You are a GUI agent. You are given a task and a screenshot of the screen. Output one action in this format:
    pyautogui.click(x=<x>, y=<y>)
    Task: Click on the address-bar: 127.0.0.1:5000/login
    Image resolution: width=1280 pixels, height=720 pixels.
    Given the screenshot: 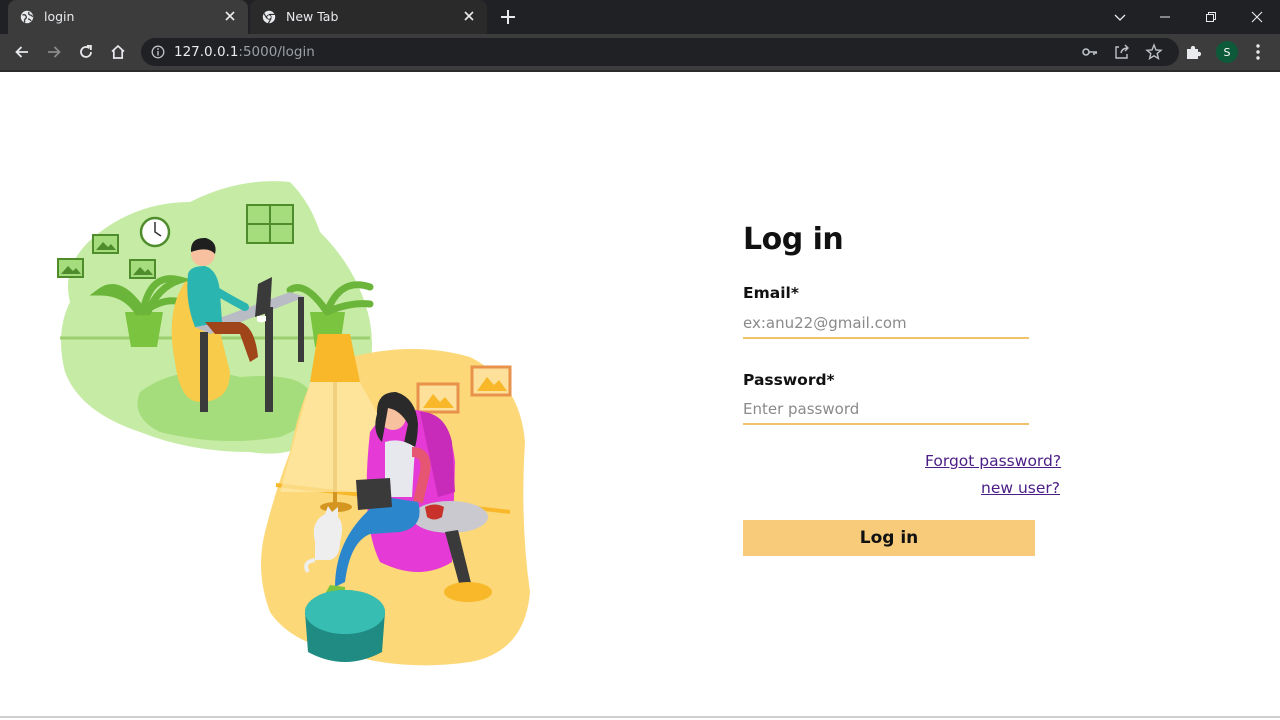 What is the action you would take?
    pyautogui.click(x=660, y=52)
    